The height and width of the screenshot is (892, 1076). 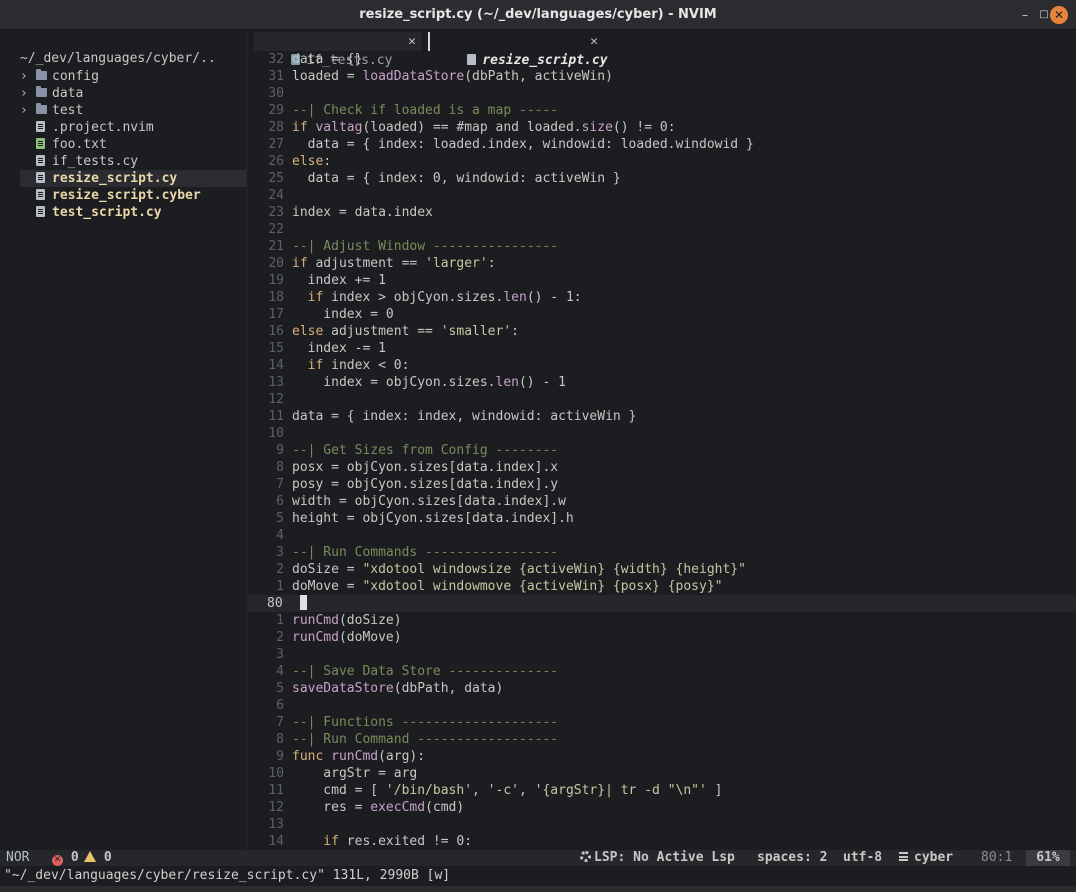 What do you see at coordinates (103, 127) in the screenshot?
I see `tree-item-label: .project.nvim` at bounding box center [103, 127].